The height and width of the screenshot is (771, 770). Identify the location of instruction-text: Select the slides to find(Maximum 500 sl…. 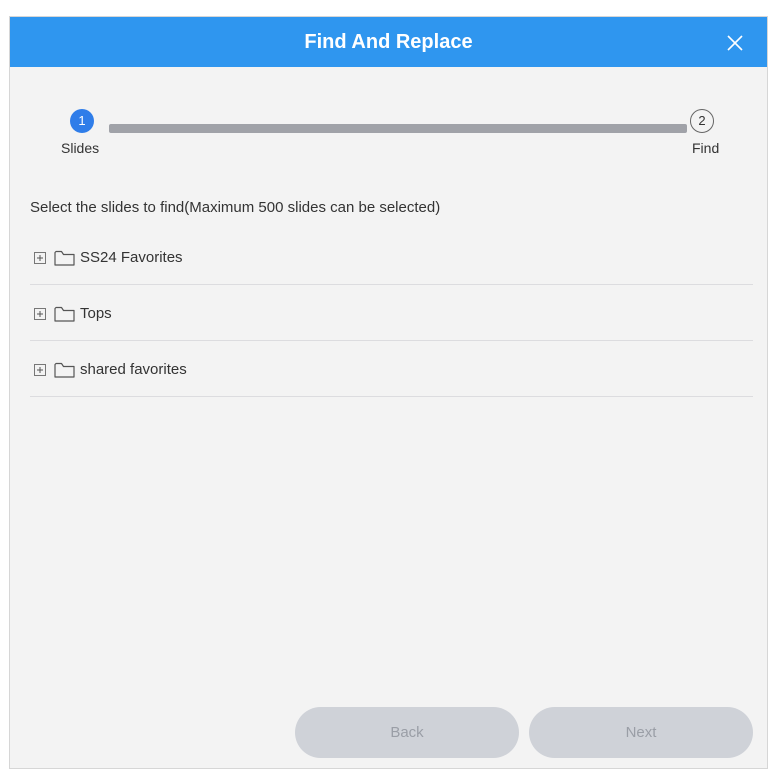
(235, 207).